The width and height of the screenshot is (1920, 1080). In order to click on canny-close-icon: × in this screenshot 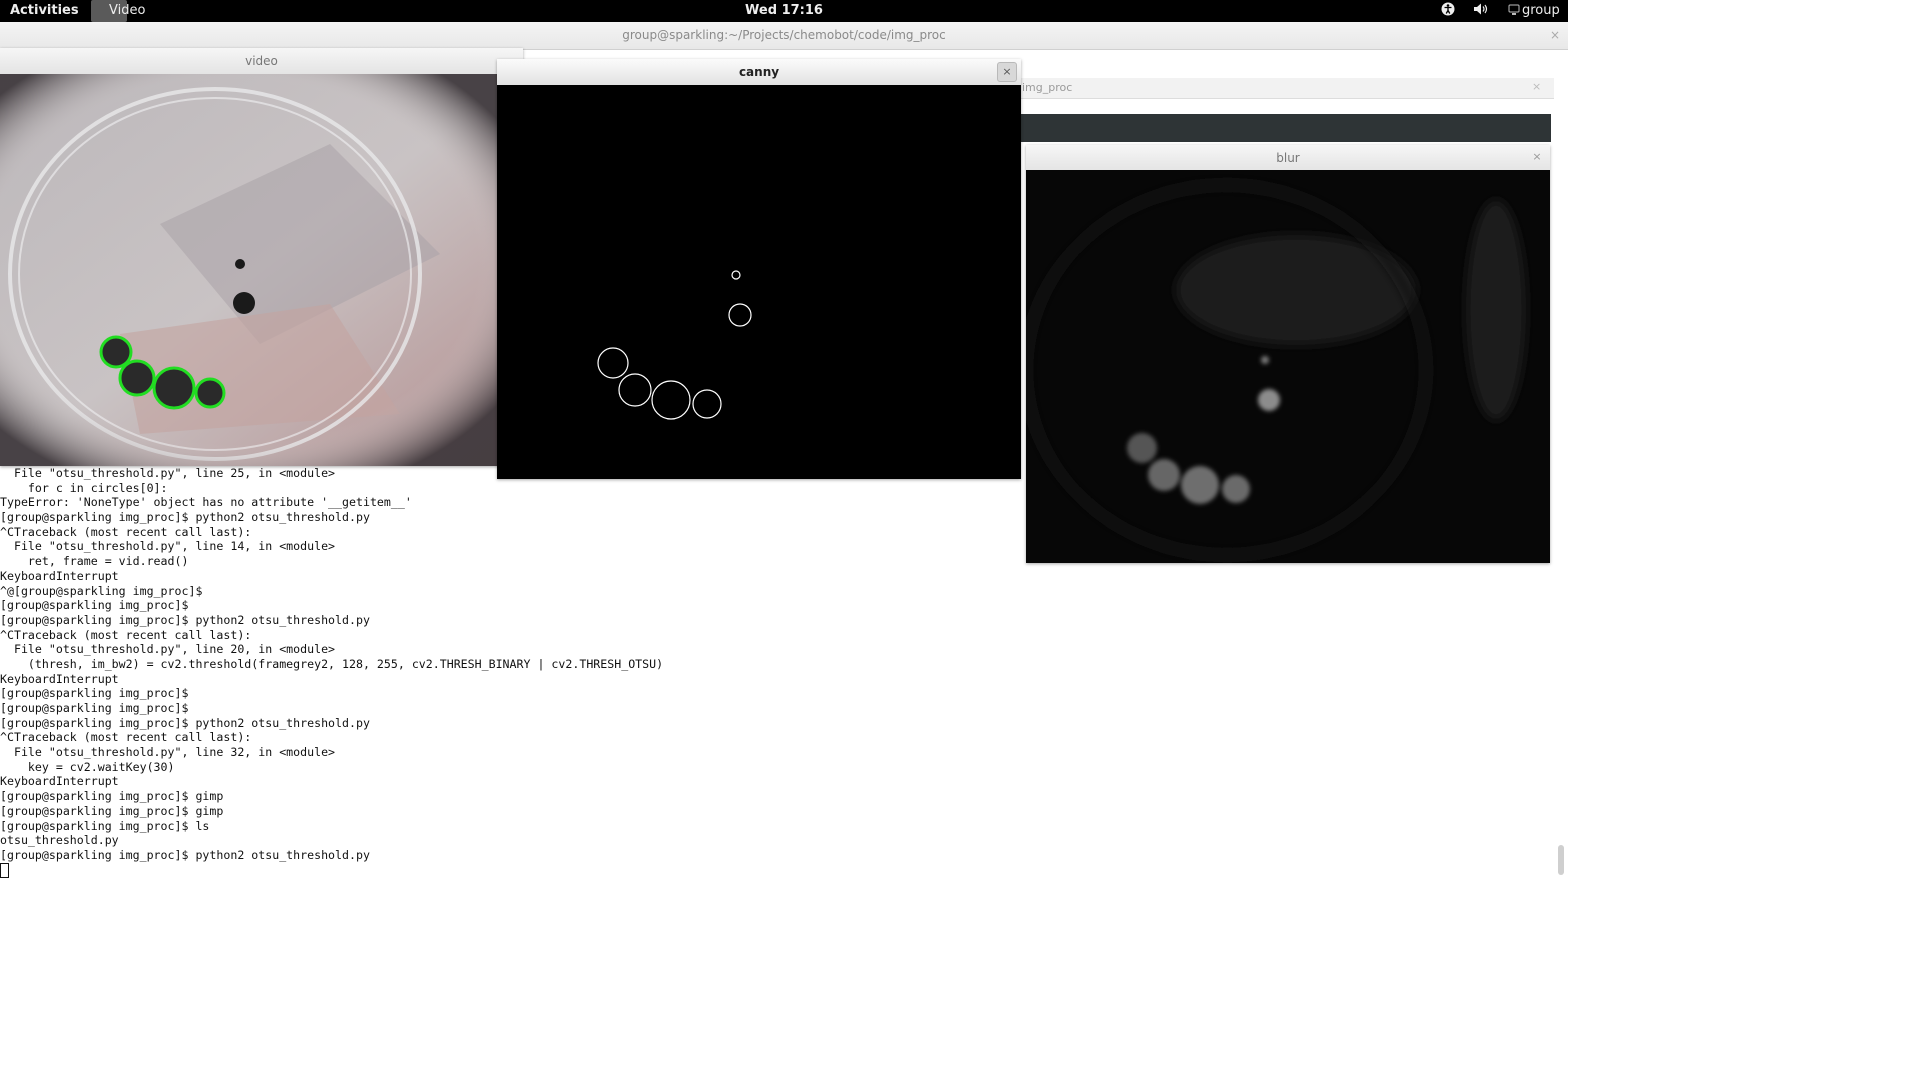, I will do `click(1007, 72)`.